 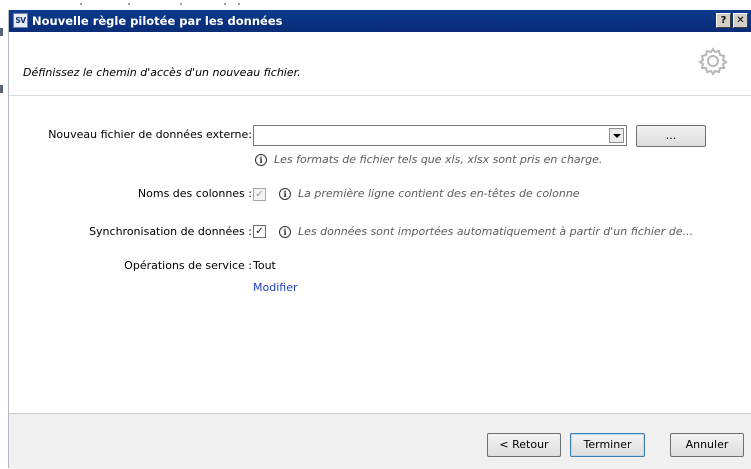 I want to click on external-file-combobox, so click(x=440, y=135).